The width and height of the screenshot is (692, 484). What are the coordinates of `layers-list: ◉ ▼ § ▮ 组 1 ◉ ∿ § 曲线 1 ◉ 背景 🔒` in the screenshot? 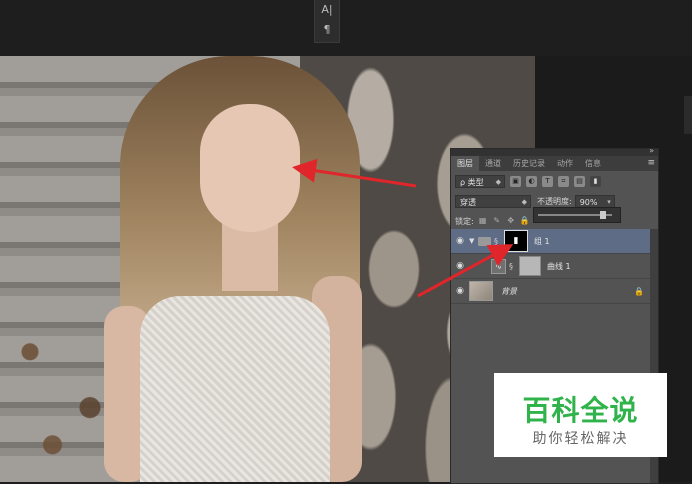 It's located at (554, 266).